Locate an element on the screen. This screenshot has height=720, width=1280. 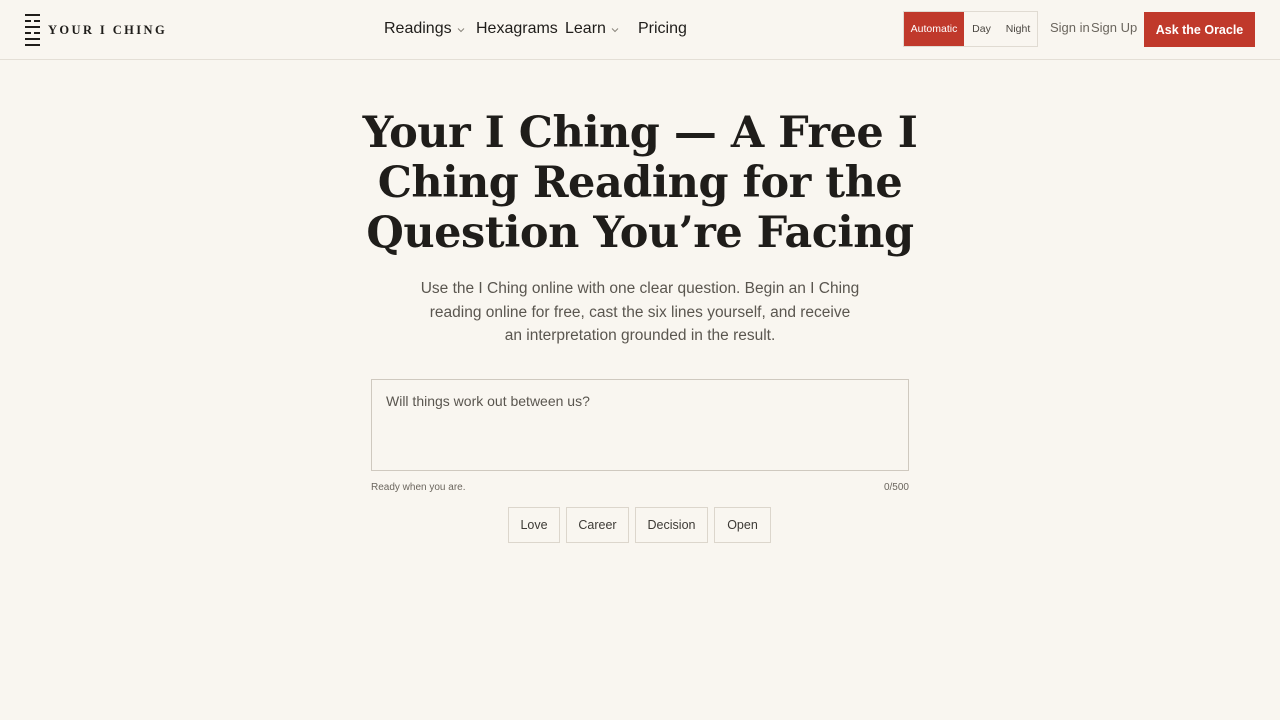
nav-item-readings: Readings is located at coordinates (424, 29).